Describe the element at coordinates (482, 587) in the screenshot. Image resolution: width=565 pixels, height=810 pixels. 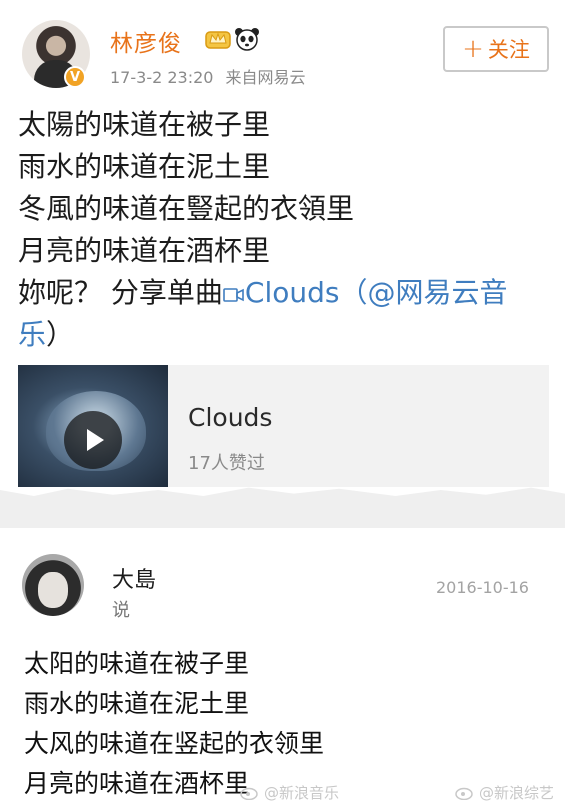
I see `post-date: 2016-10-16` at that location.